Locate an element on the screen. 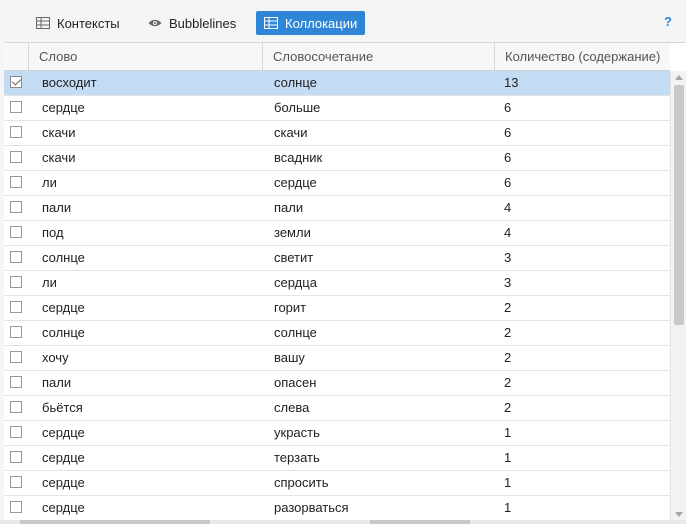 The width and height of the screenshot is (686, 524). cell-collocate: опасен is located at coordinates (295, 382).